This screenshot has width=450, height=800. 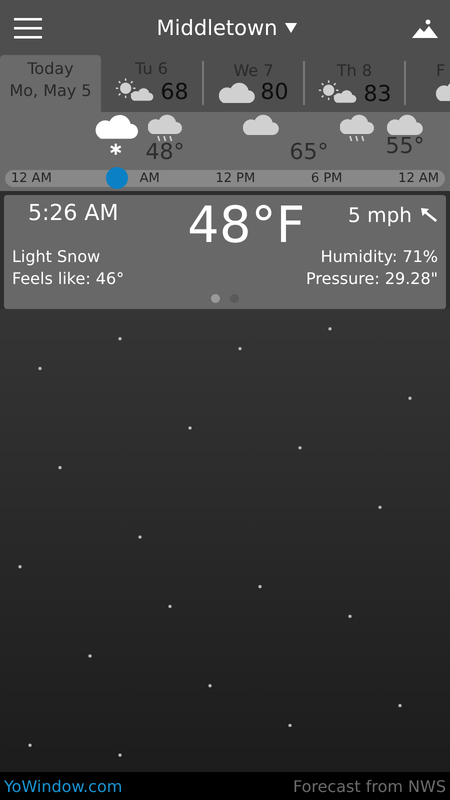 I want to click on time-label: AM, so click(x=150, y=178).